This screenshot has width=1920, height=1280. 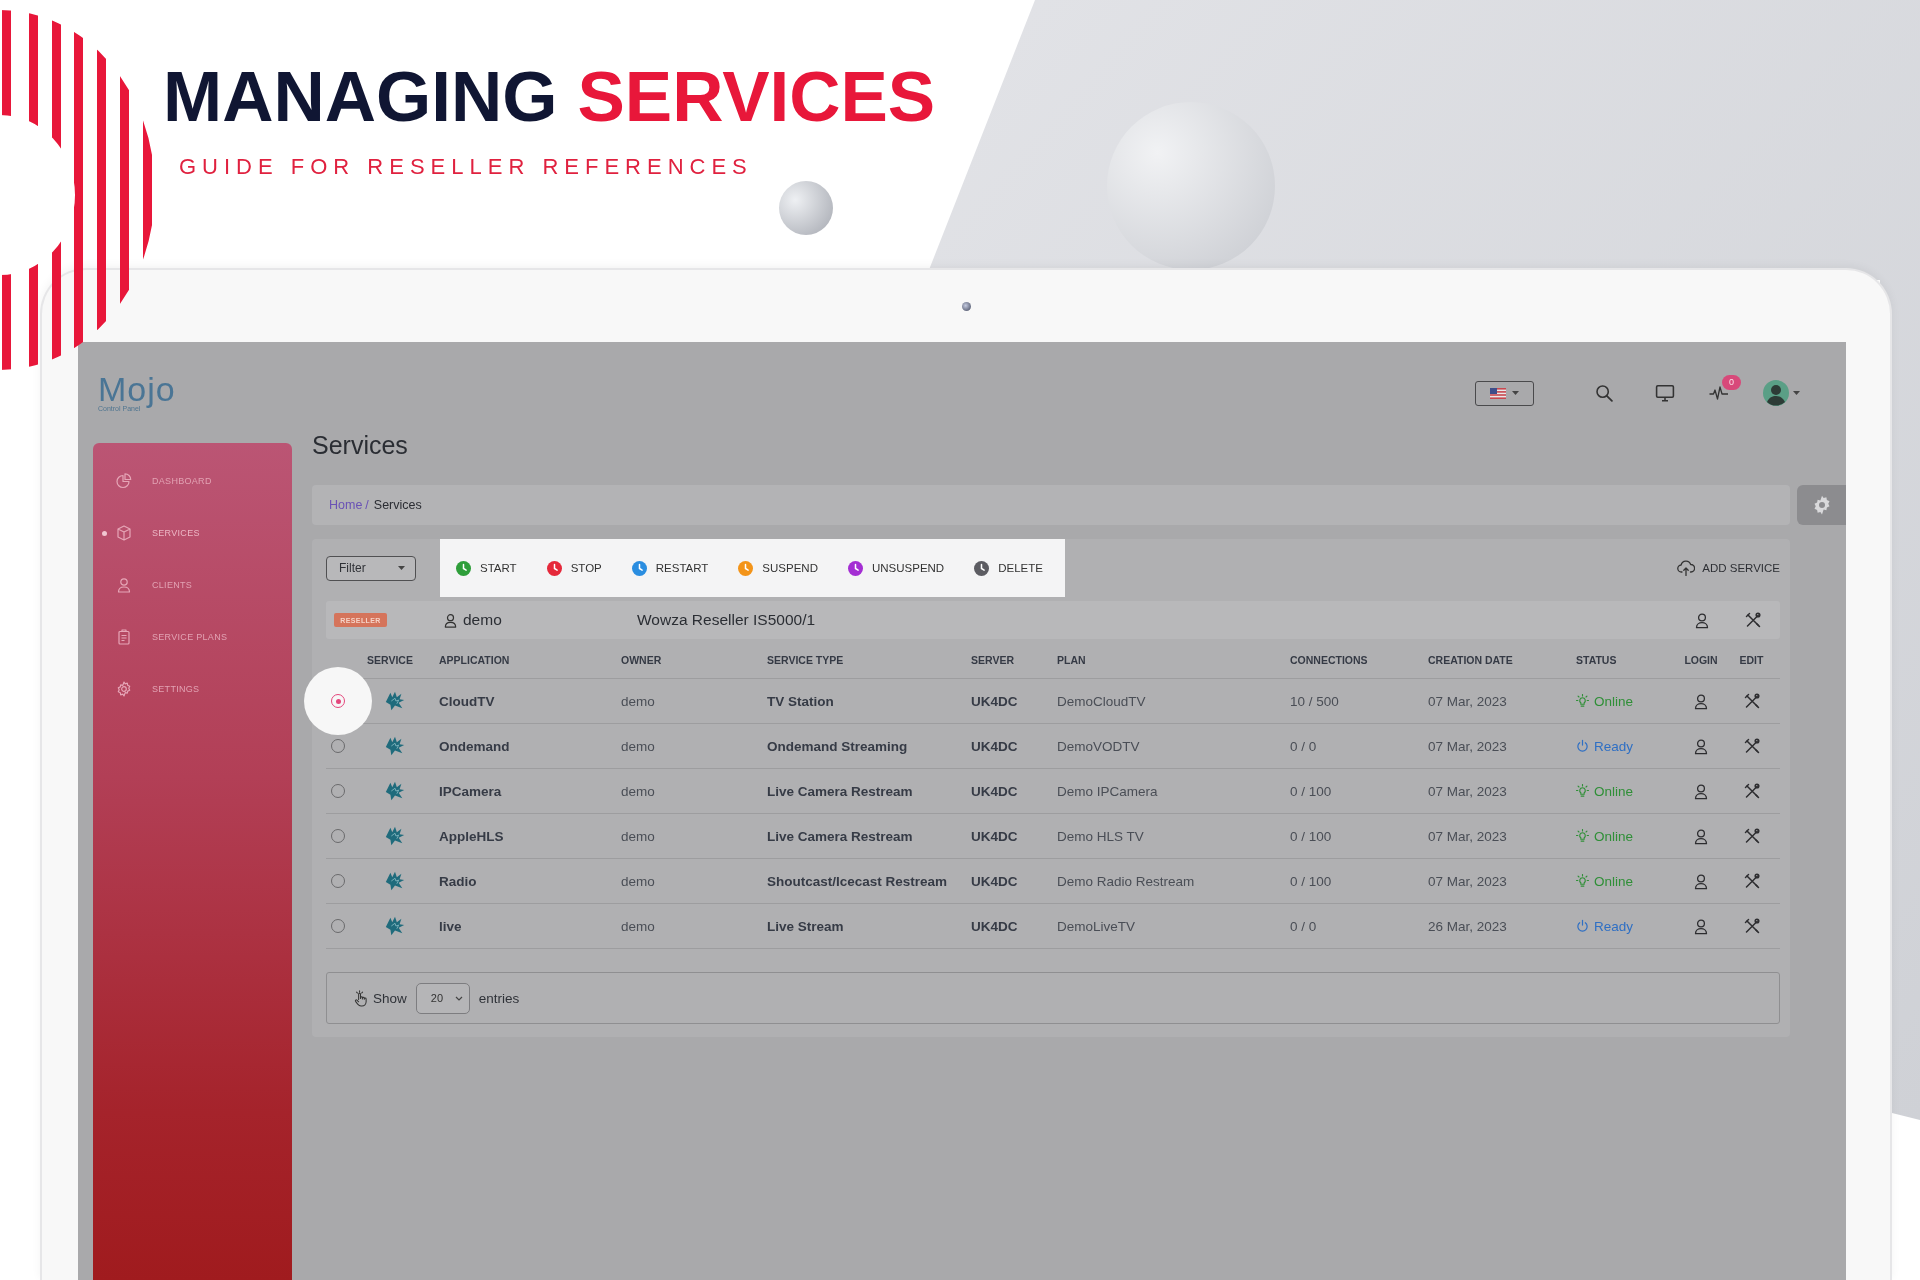 I want to click on box-icon, so click(x=124, y=533).